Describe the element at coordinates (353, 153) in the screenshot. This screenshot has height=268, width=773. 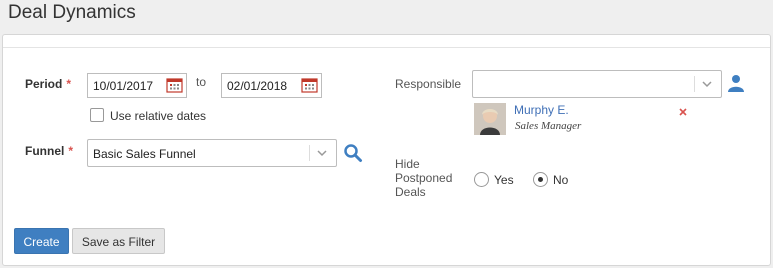
I see `search-icon` at that location.